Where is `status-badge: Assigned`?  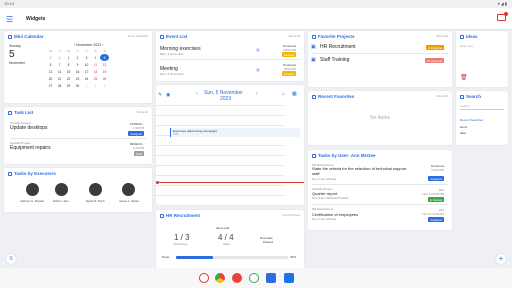
status-badge: Assigned is located at coordinates (136, 133).